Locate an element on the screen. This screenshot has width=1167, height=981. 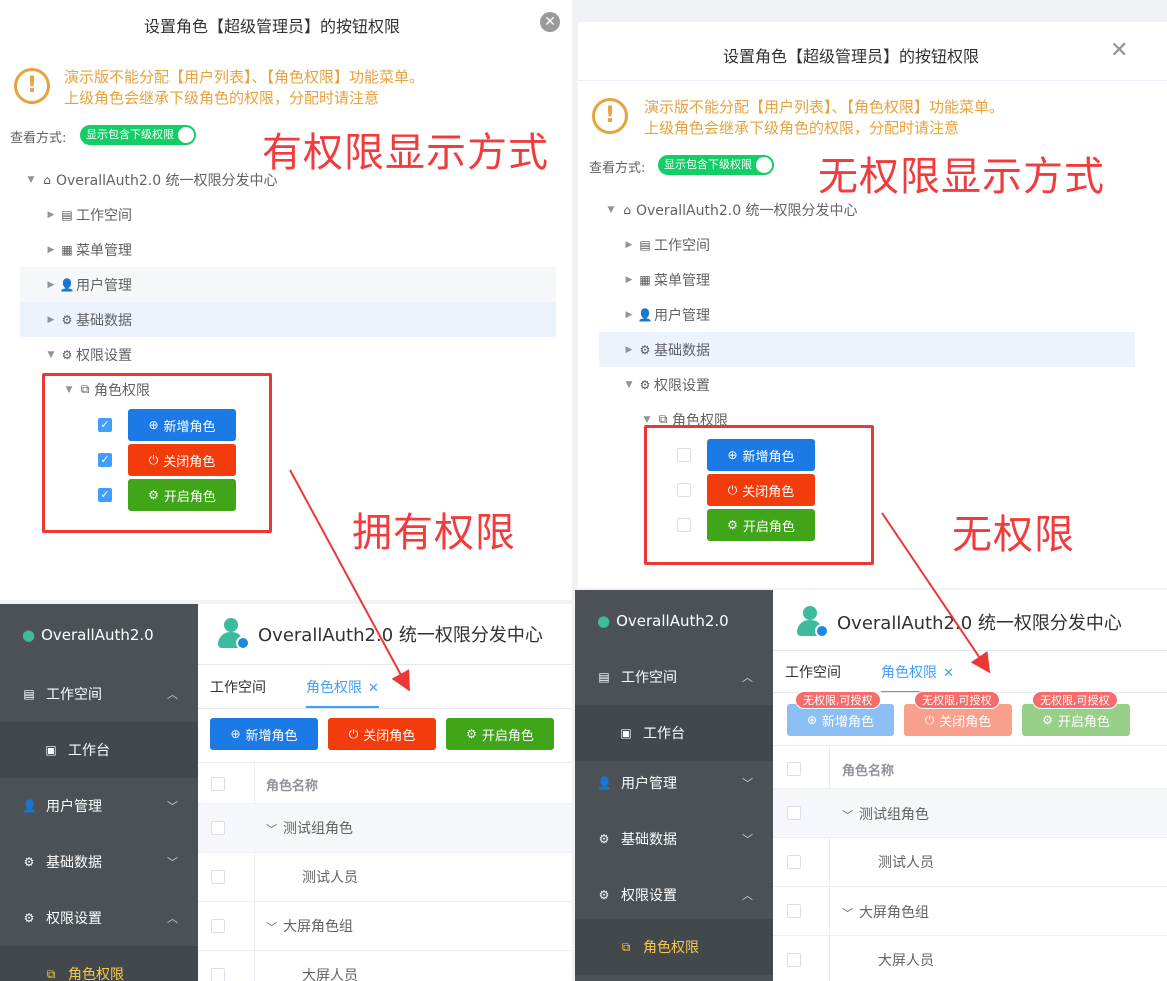
sidebar-item-label: 用户管理 is located at coordinates (649, 784).